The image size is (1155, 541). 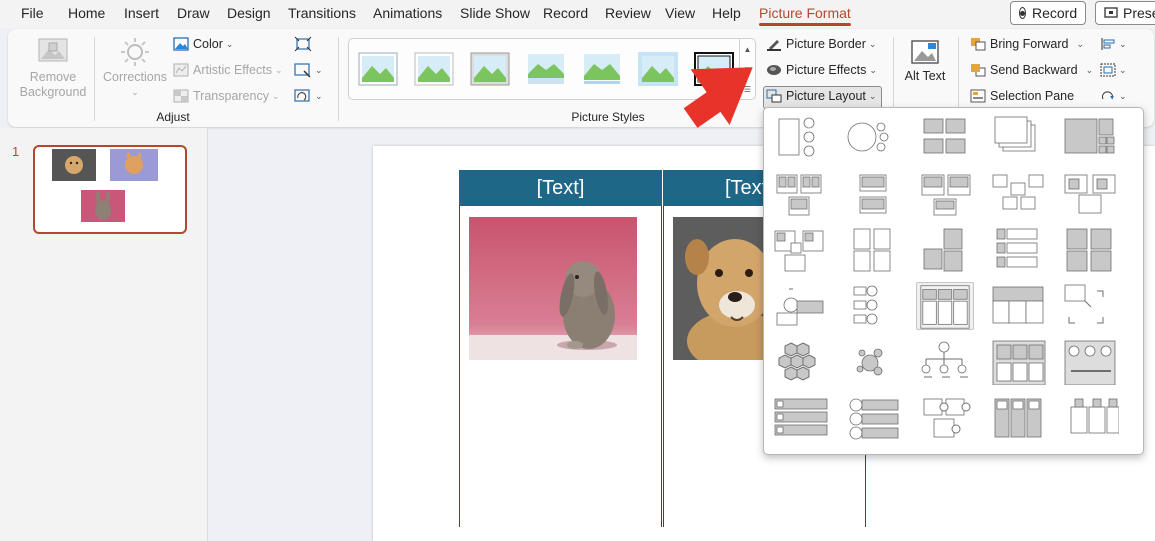 What do you see at coordinates (105, 185) in the screenshot?
I see `slide-thumbnail-preview` at bounding box center [105, 185].